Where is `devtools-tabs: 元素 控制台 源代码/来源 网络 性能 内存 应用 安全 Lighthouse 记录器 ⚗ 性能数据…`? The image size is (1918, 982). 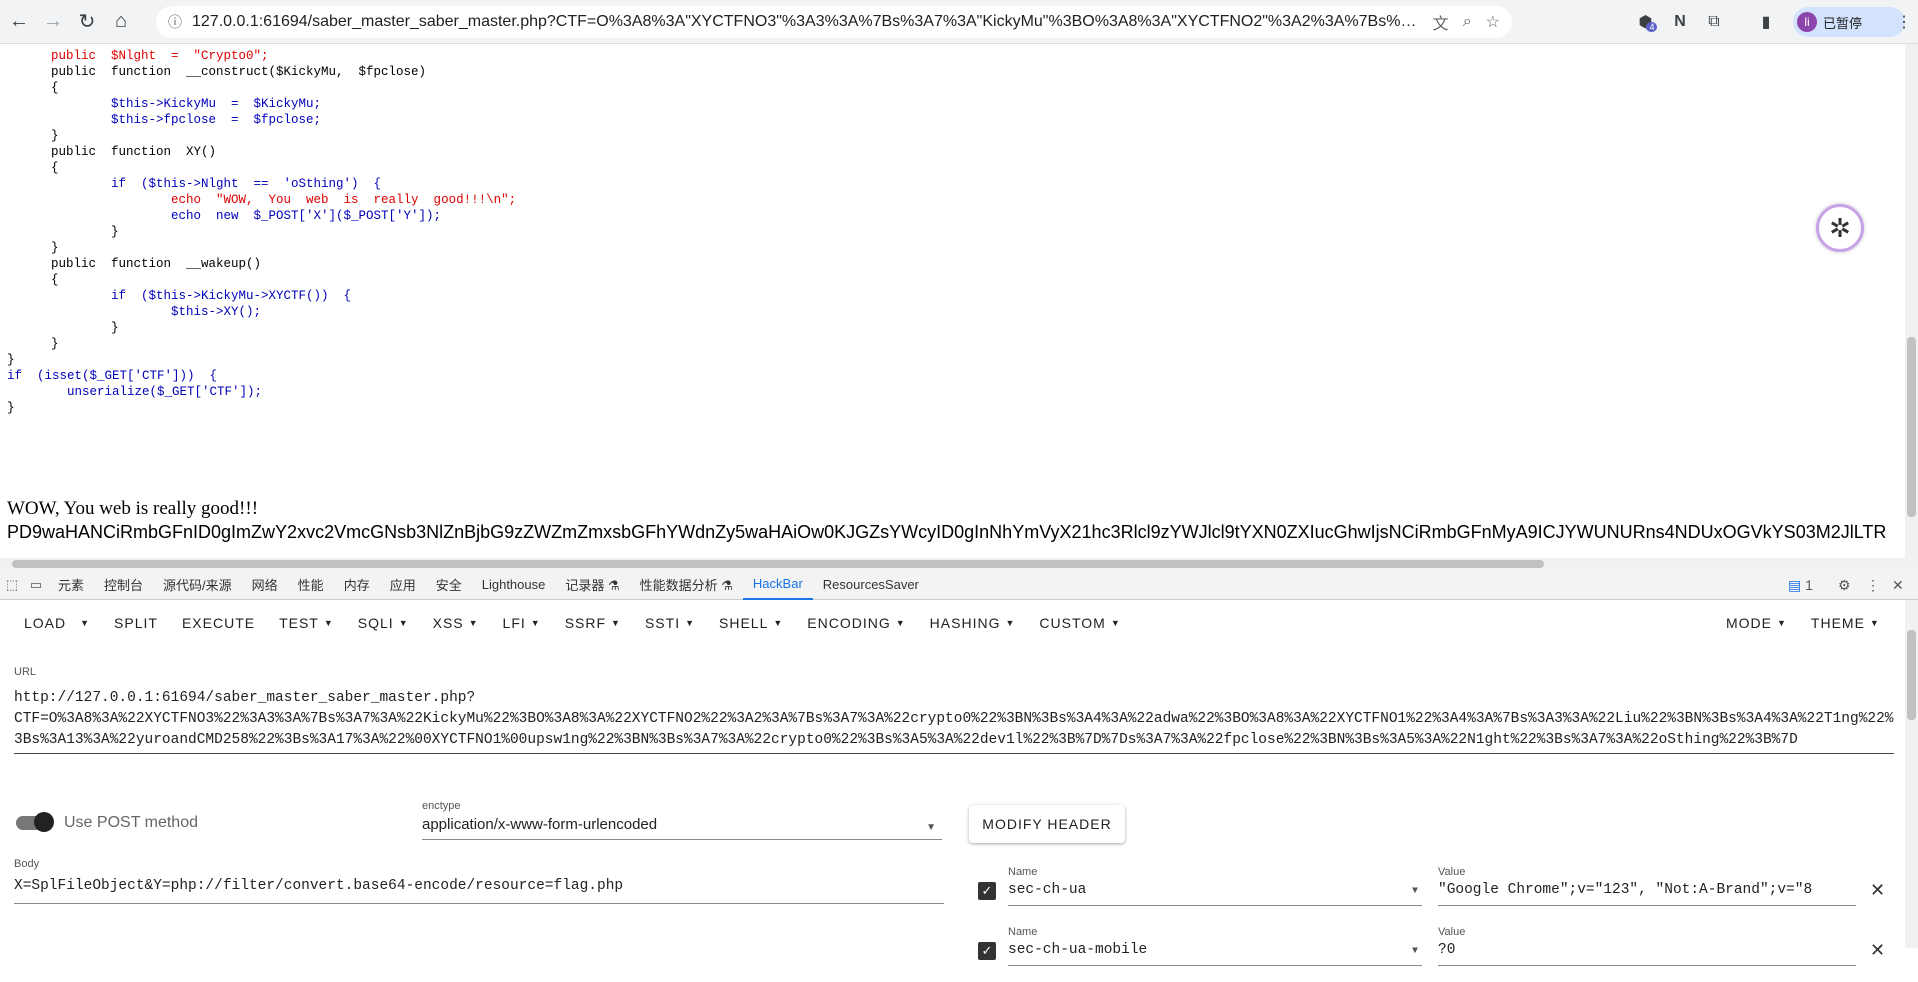 devtools-tabs: 元素 控制台 源代码/来源 网络 性能 内存 应用 安全 Lighthouse 记录器 ⚗ 性能数据… is located at coordinates (488, 585).